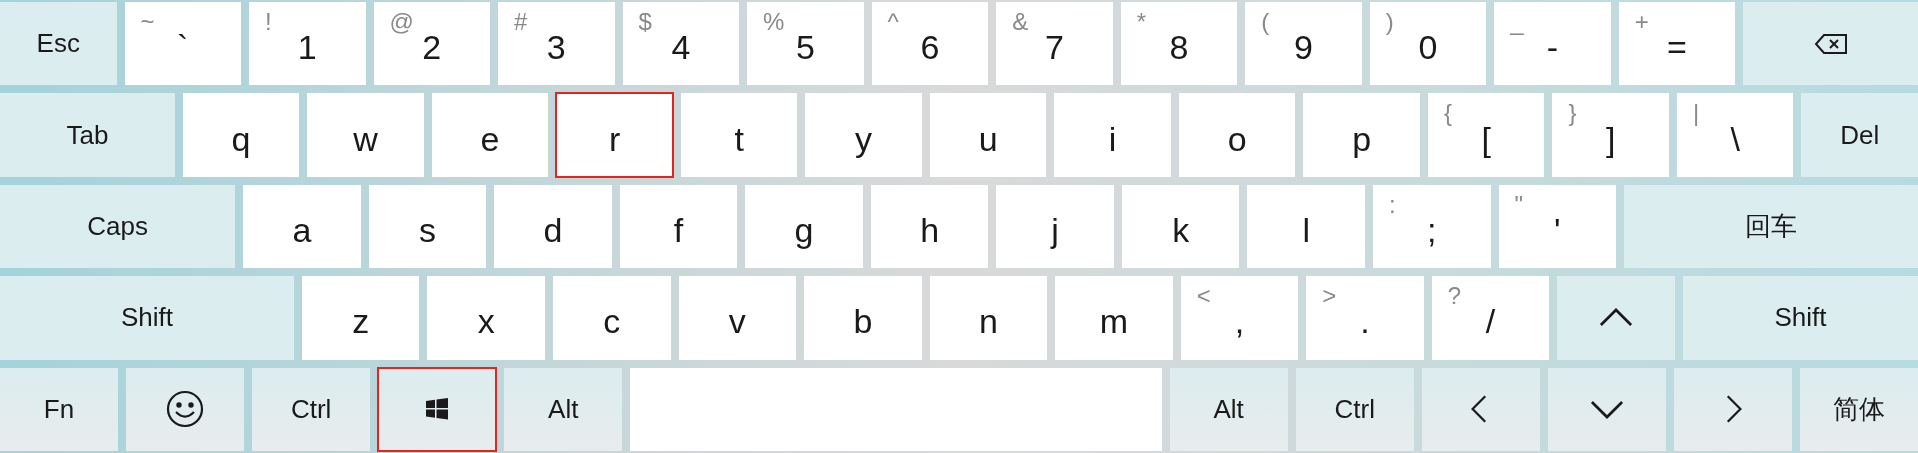  Describe the element at coordinates (486, 318) in the screenshot. I see `key: x` at that location.